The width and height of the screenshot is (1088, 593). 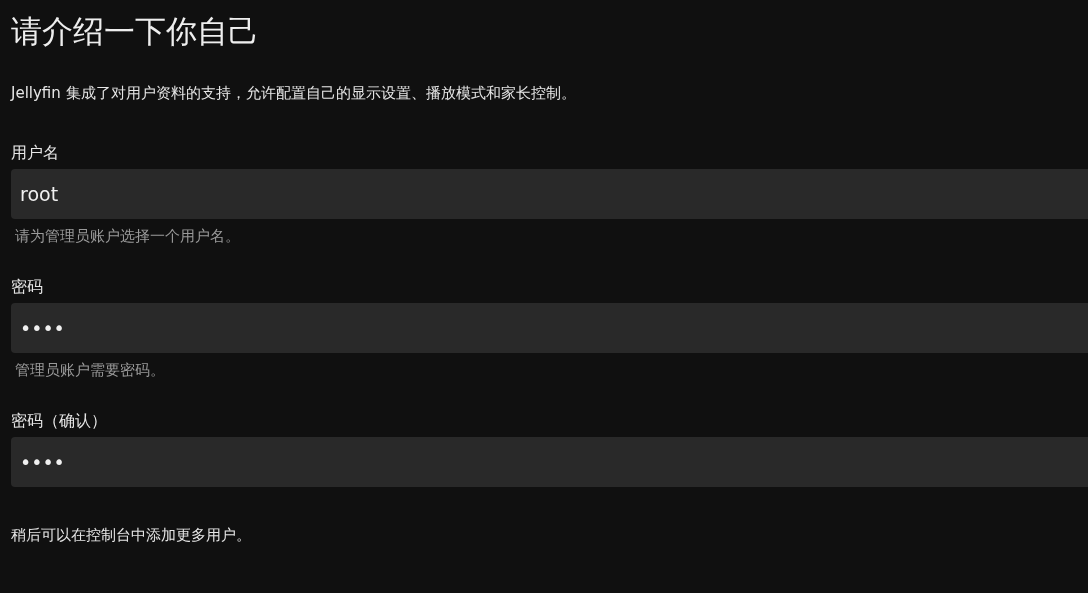 I want to click on description-text: Jellyfin 集成了对用户资料的支持，允许配置自己的显示设置、播放模式和家长控制。, so click(x=294, y=93).